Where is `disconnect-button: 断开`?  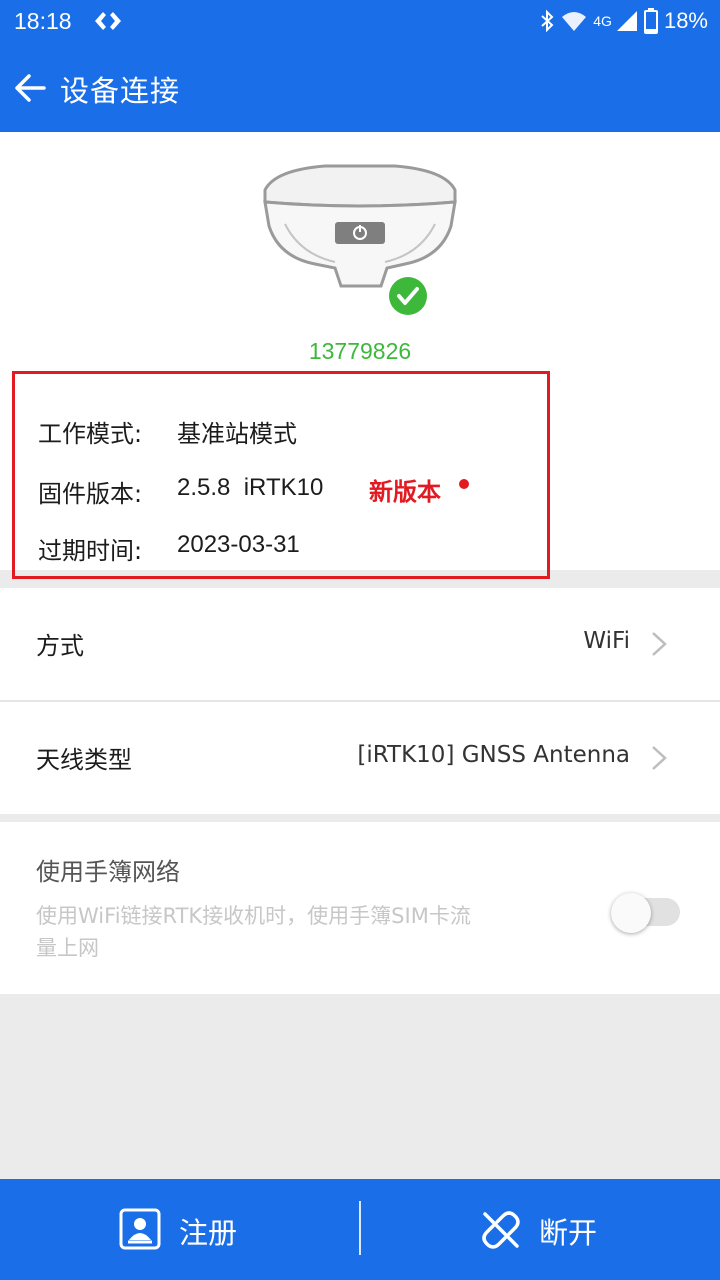 disconnect-button: 断开 is located at coordinates (540, 1229).